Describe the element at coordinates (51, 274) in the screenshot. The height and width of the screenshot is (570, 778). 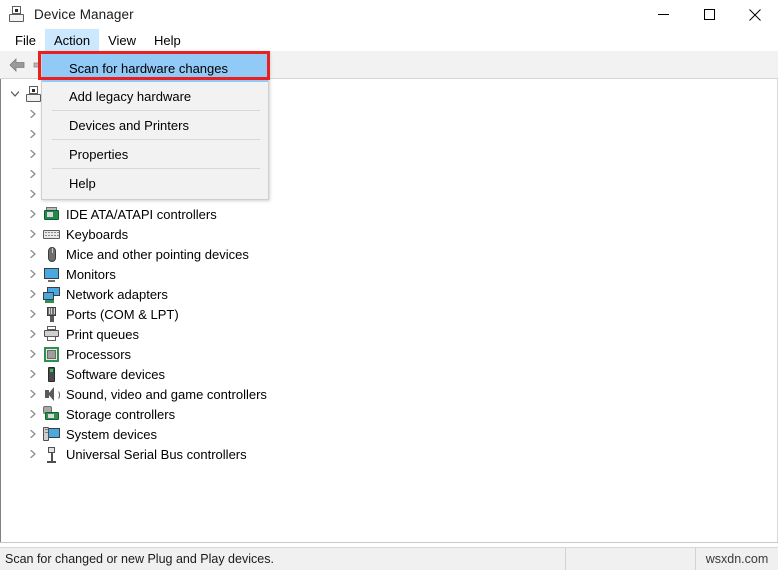
I see `monitor-icon` at that location.